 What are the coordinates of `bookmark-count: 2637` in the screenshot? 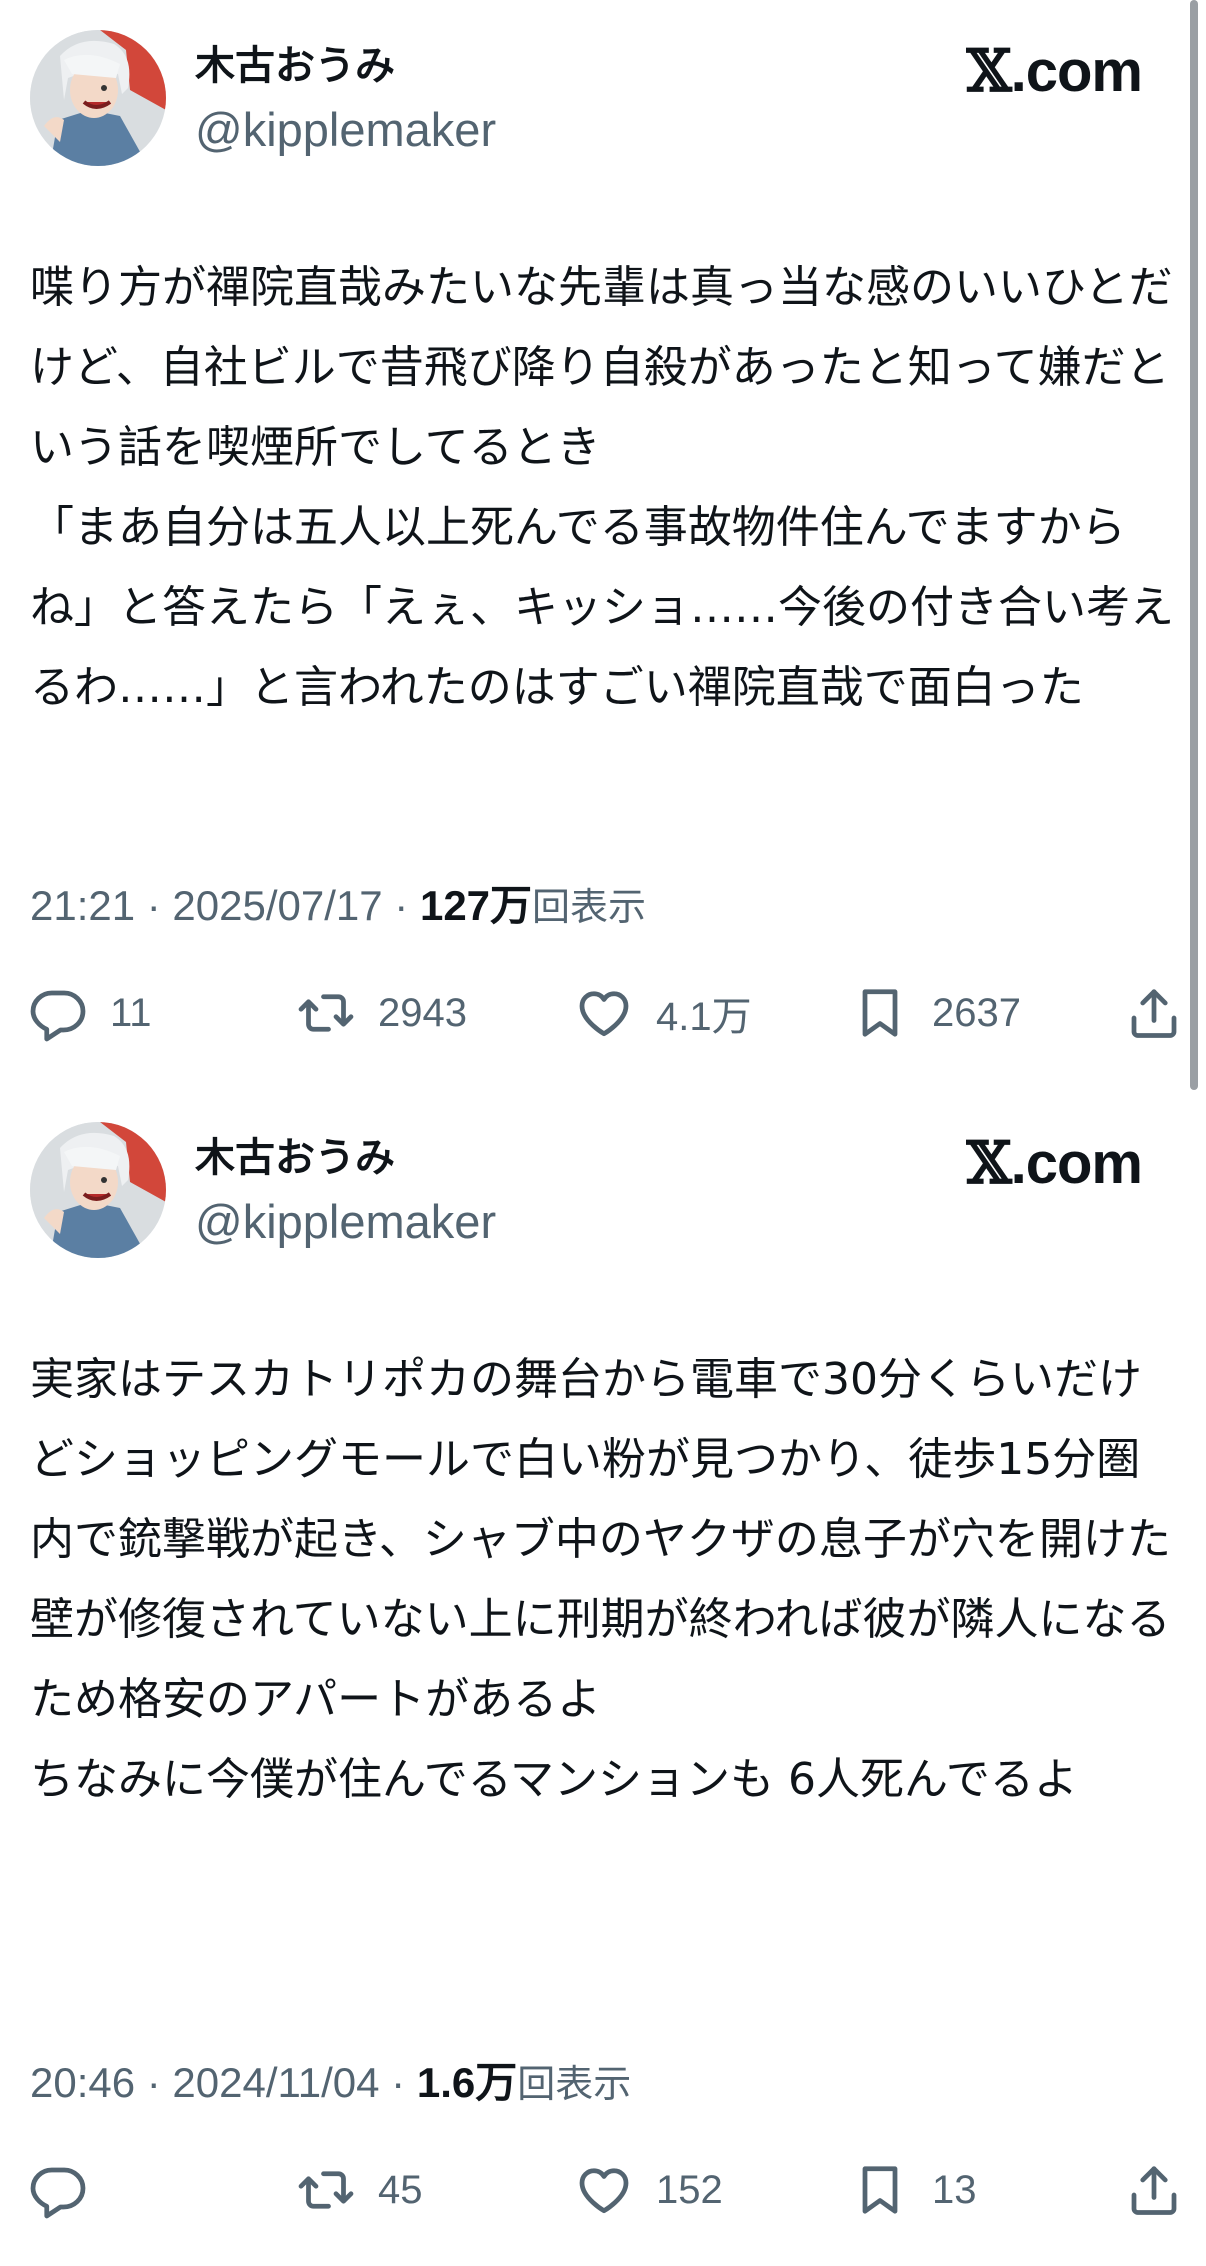 It's located at (976, 1012).